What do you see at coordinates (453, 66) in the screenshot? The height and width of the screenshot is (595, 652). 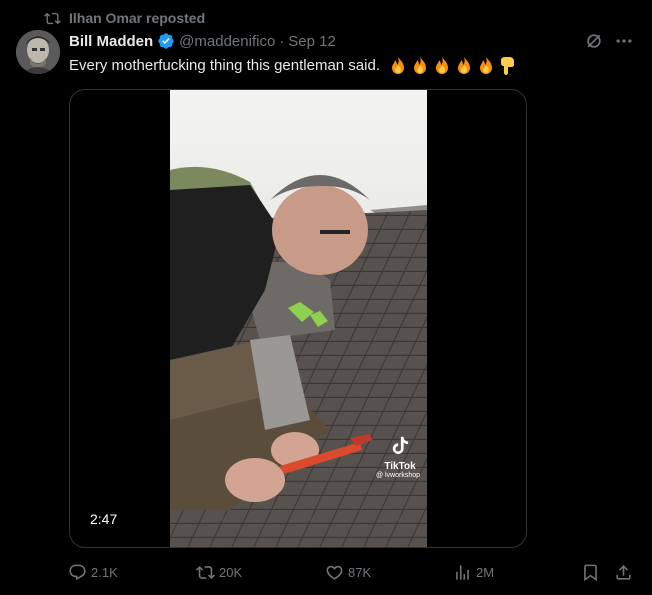 I see `emoji-row` at bounding box center [453, 66].